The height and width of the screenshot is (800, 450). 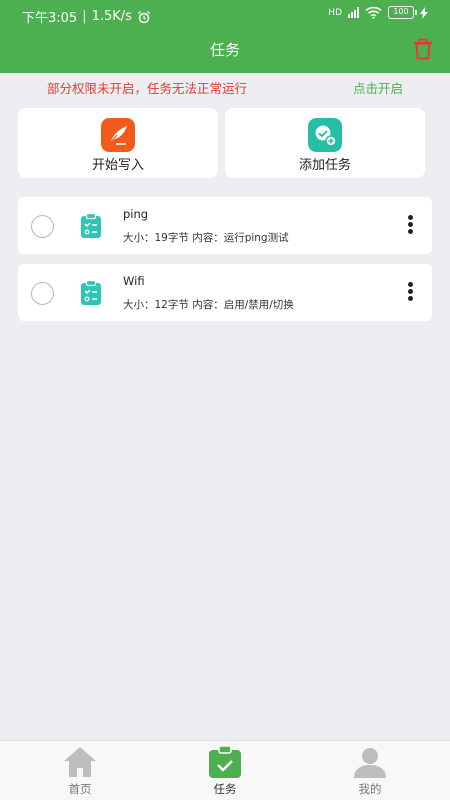 I want to click on profile-icon, so click(x=370, y=763).